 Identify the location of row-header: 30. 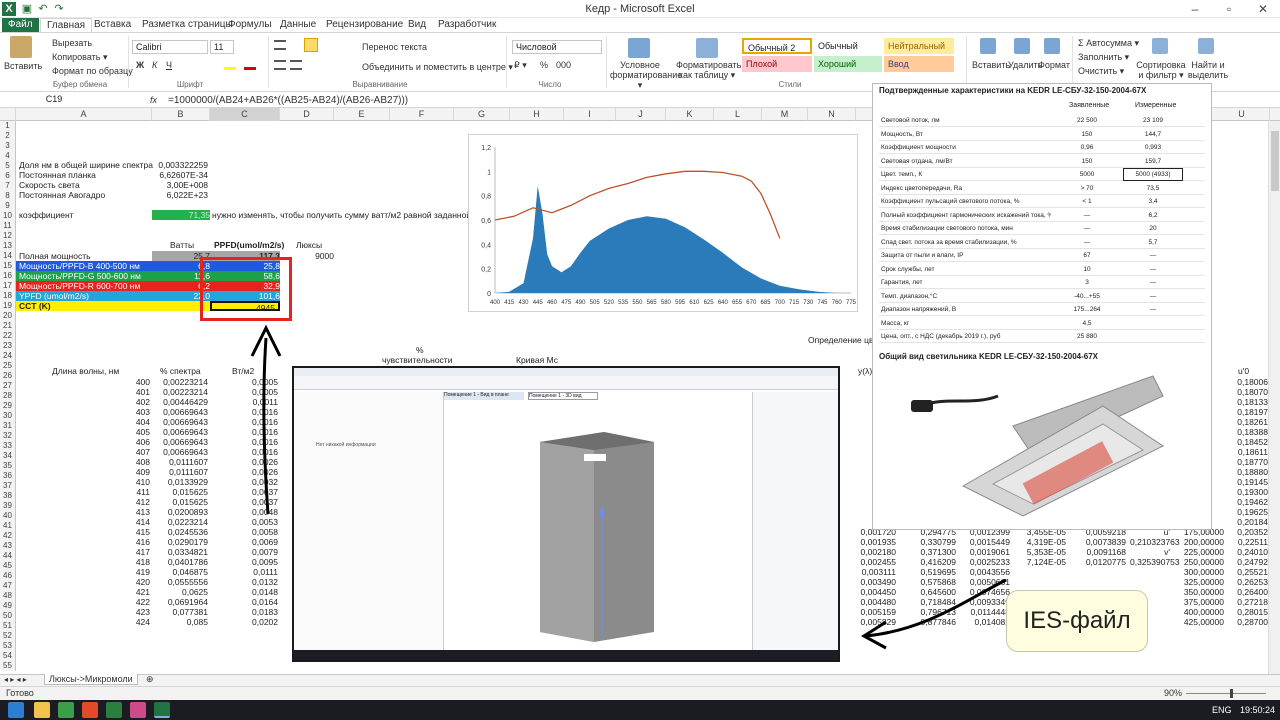
(8, 416).